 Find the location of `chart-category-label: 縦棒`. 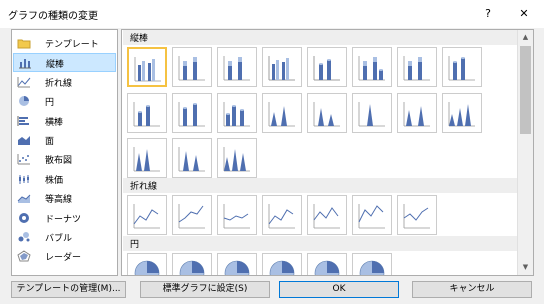

chart-category-label: 縦棒 is located at coordinates (55, 65).